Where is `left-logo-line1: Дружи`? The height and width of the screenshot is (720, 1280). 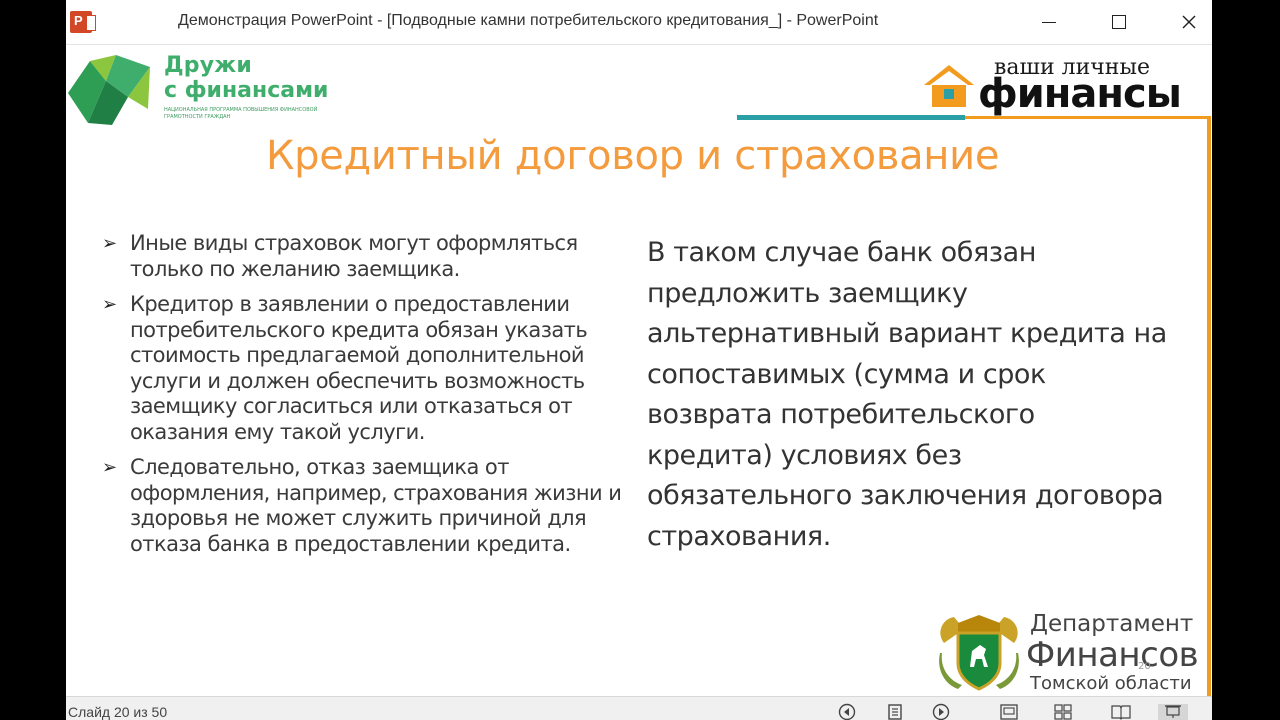 left-logo-line1: Дружи is located at coordinates (208, 65).